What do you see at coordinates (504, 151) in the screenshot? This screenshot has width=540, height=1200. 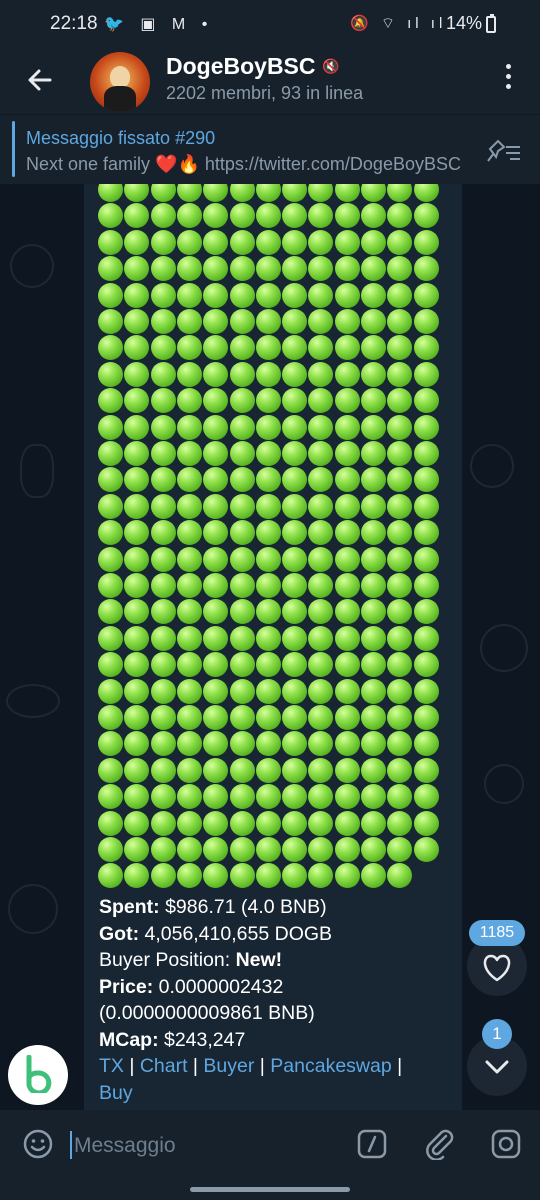 I see `pin-list-icon` at bounding box center [504, 151].